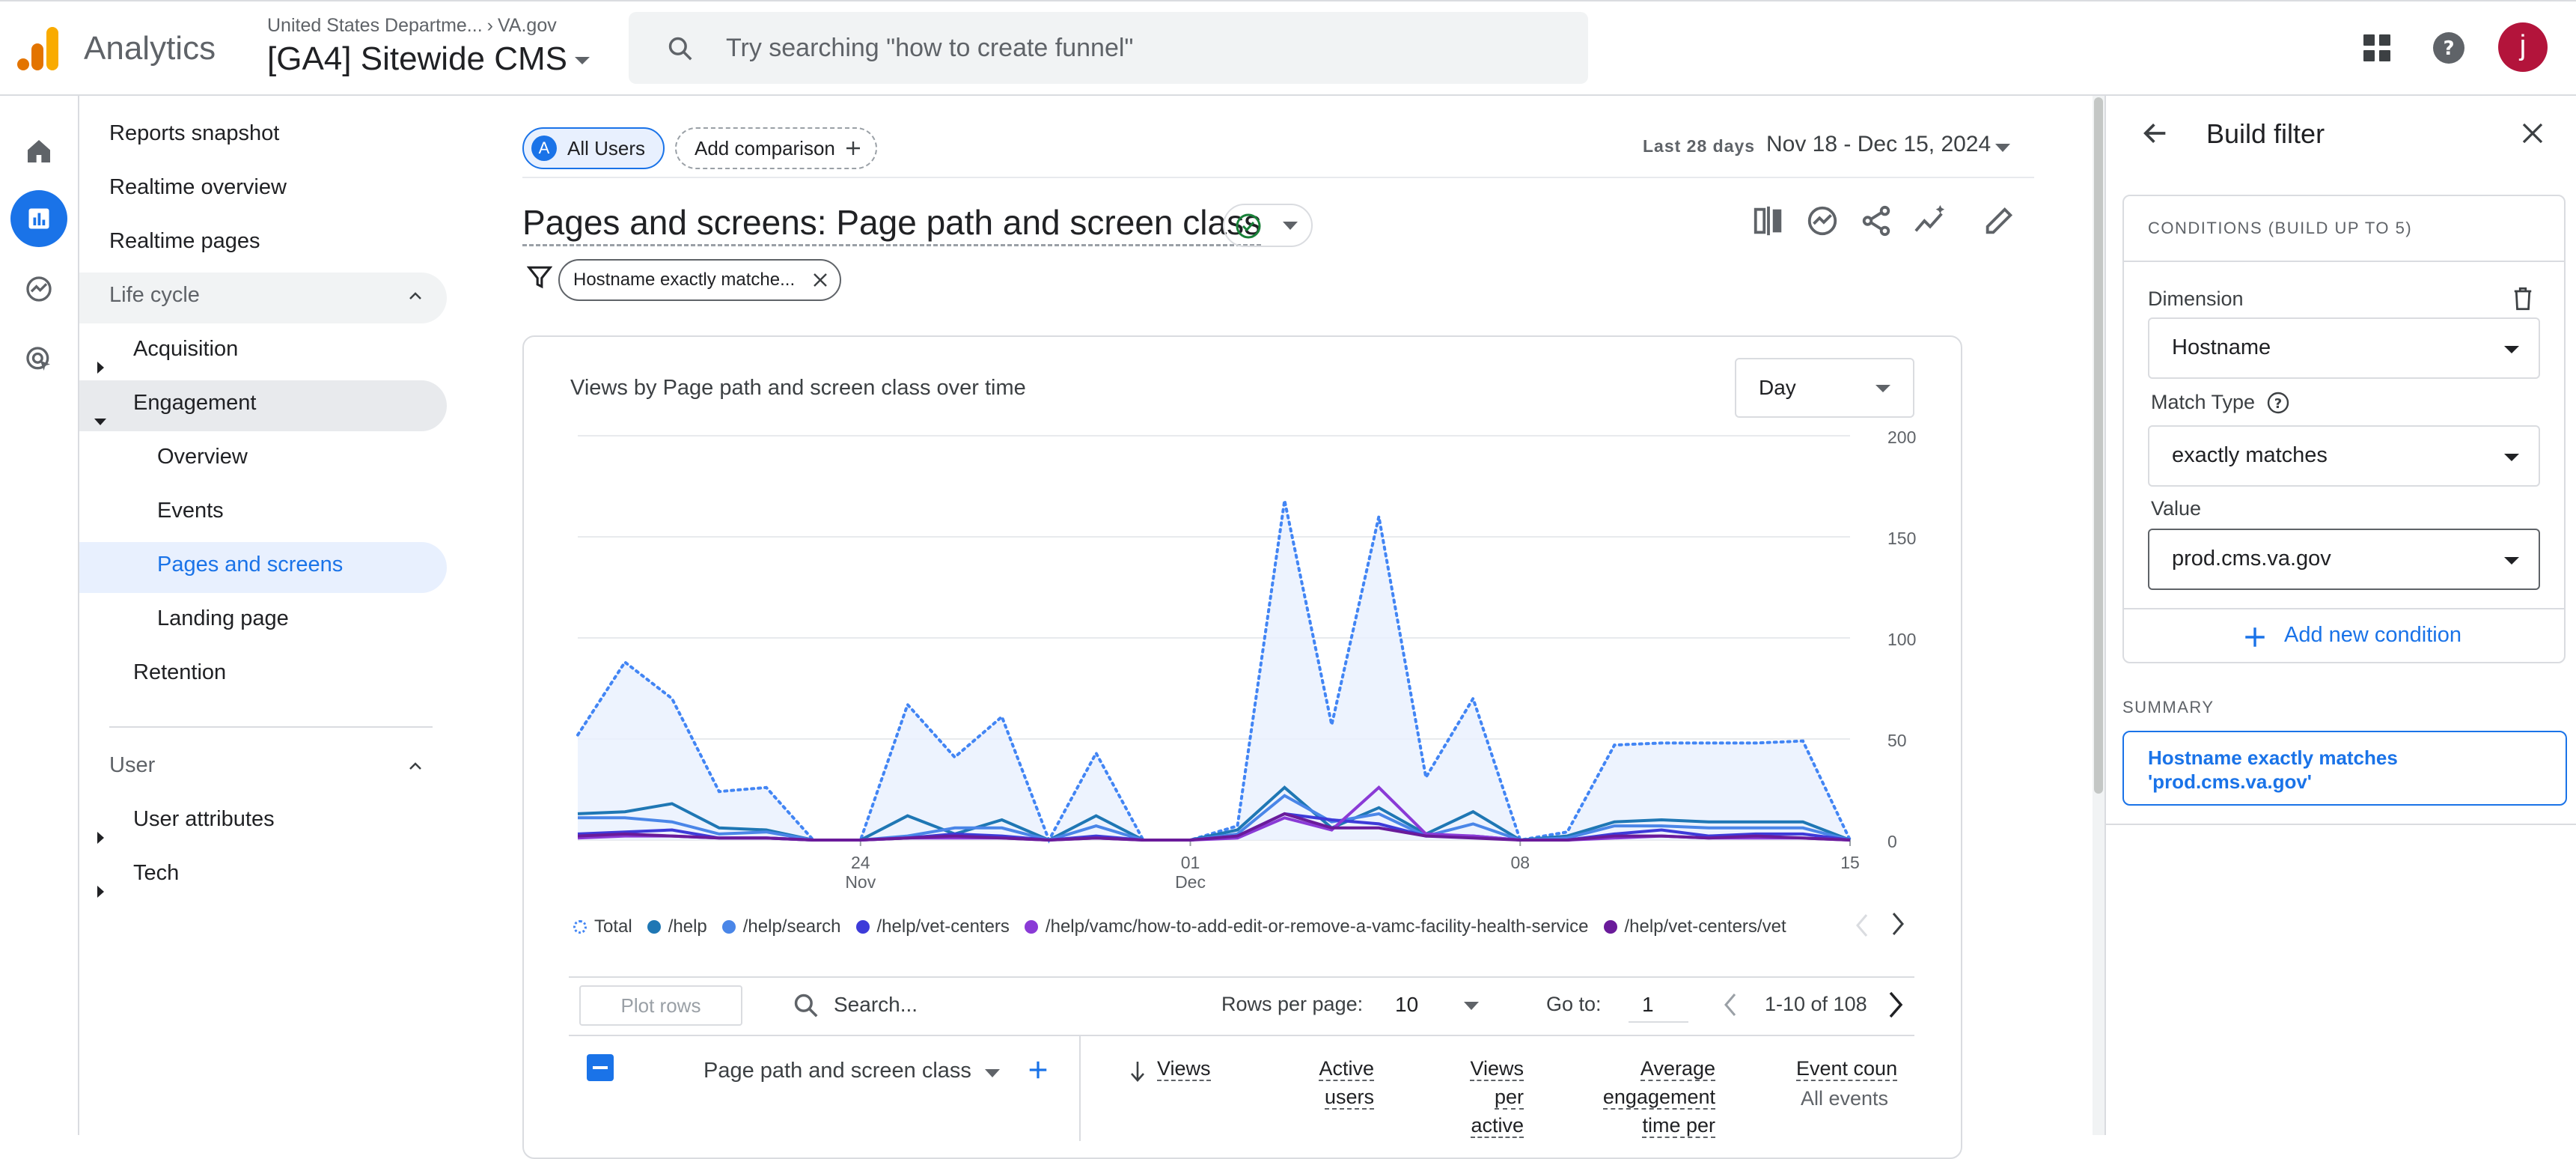 The width and height of the screenshot is (2576, 1159). What do you see at coordinates (2523, 47) in the screenshot?
I see `avatar: j` at bounding box center [2523, 47].